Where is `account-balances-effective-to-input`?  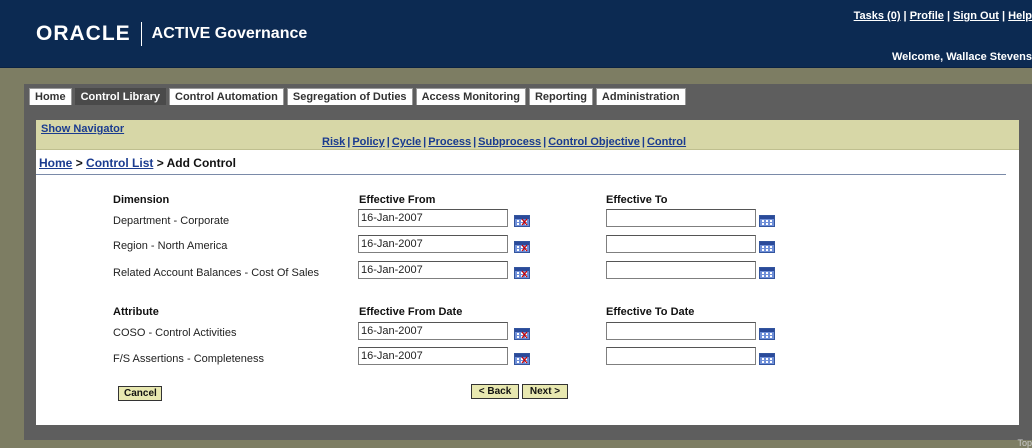
account-balances-effective-to-input is located at coordinates (681, 270).